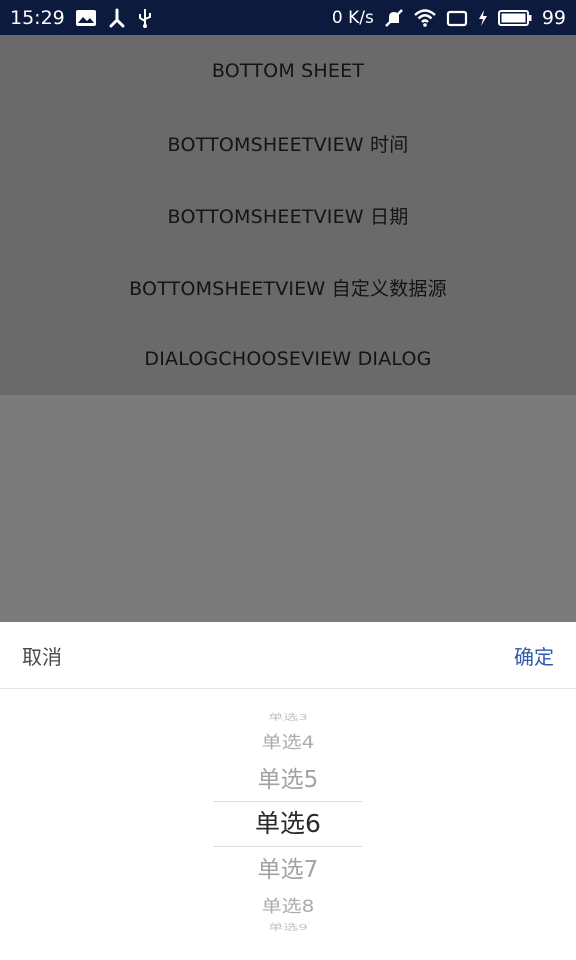 The height and width of the screenshot is (960, 576). Describe the element at coordinates (42, 655) in the screenshot. I see `cancel-button: 取消` at that location.